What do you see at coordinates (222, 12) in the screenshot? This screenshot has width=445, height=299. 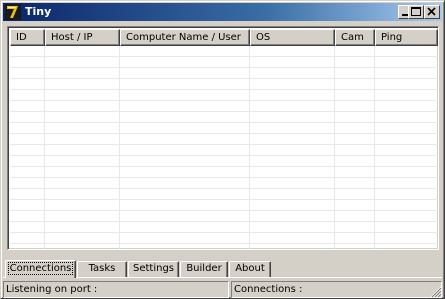 I see `title-bar: Tiny` at bounding box center [222, 12].